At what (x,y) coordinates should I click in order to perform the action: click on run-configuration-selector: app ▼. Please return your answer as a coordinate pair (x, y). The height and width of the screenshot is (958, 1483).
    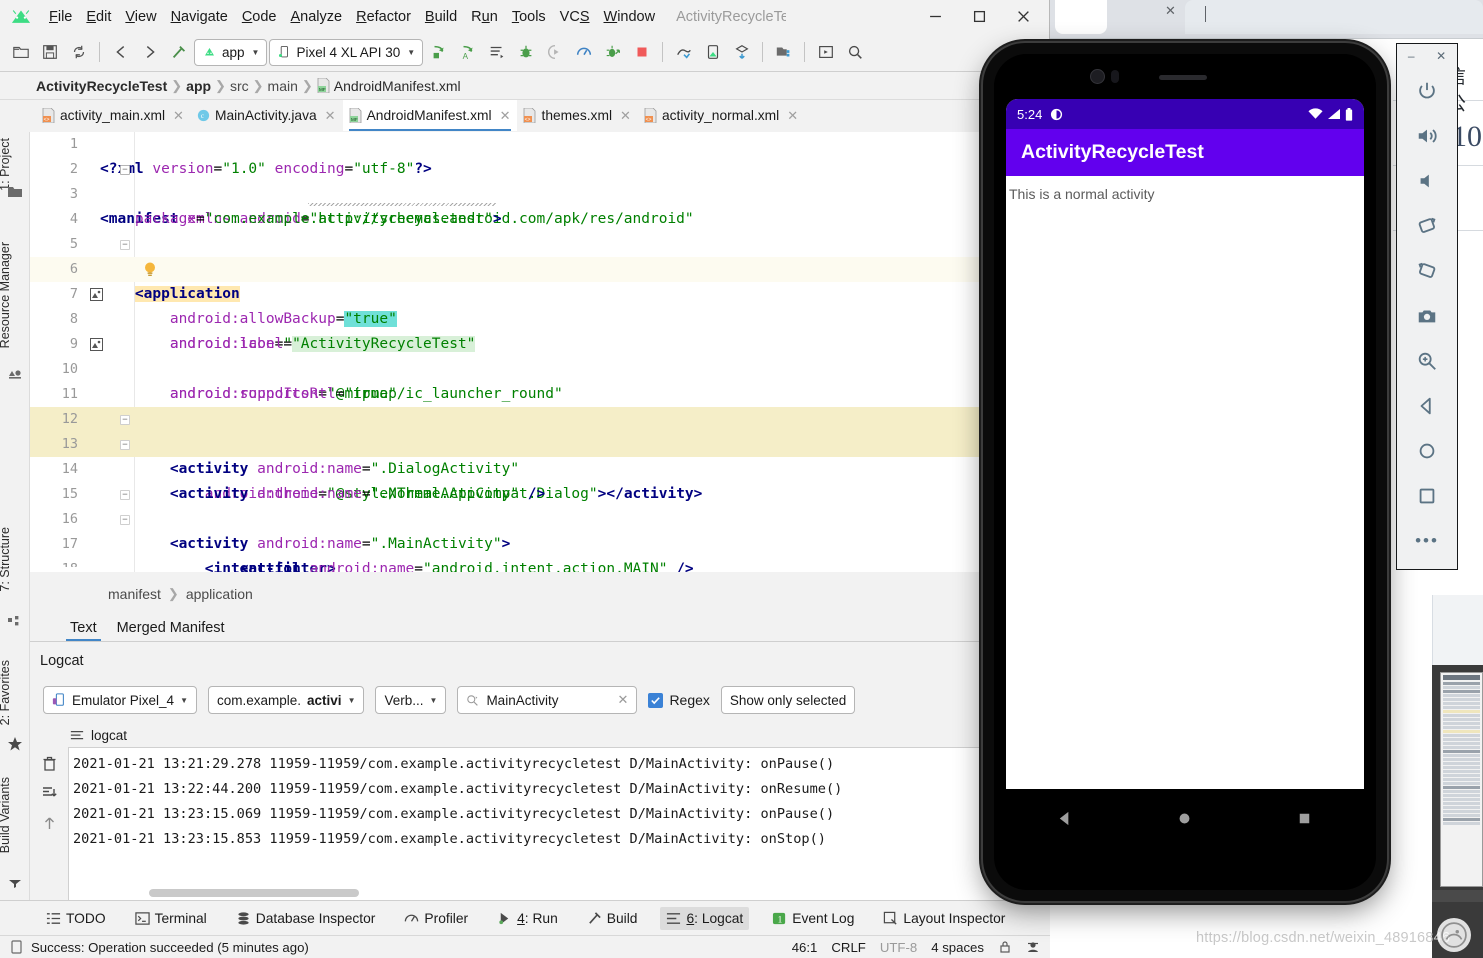
    Looking at the image, I should click on (231, 52).